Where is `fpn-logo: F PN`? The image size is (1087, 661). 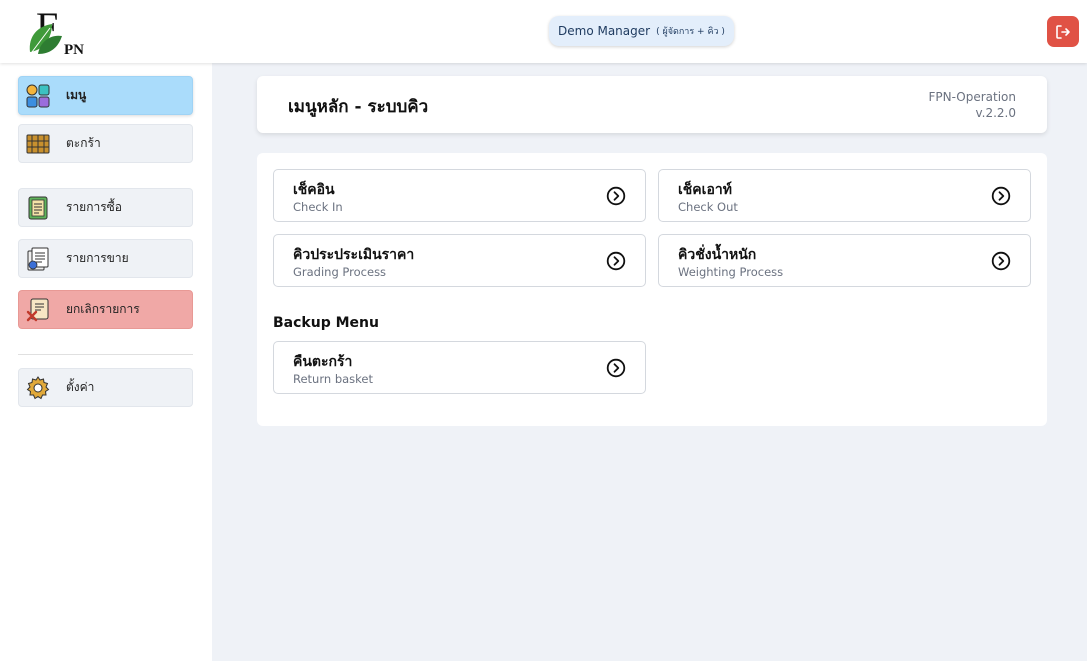 fpn-logo: F PN is located at coordinates (61, 31).